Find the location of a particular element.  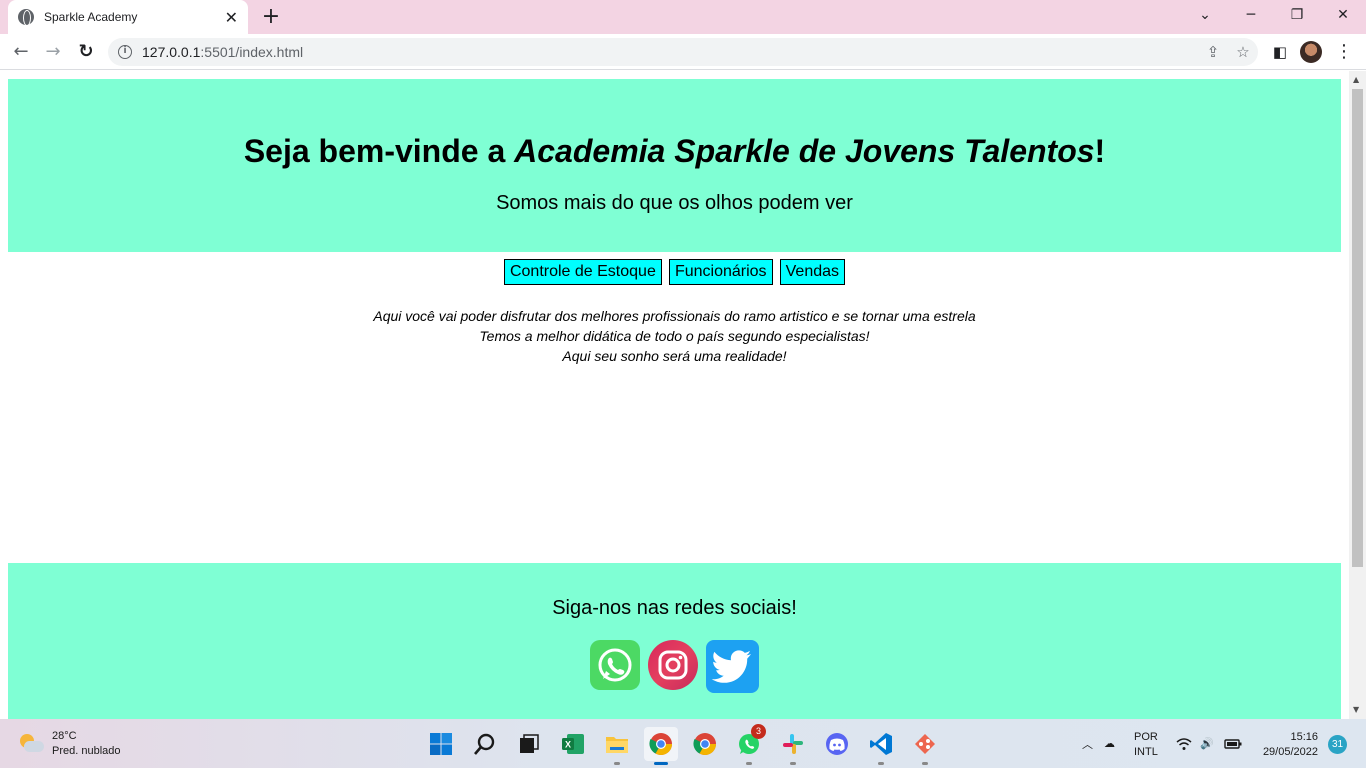

tab-search-button: ⌄ is located at coordinates (1205, 15).